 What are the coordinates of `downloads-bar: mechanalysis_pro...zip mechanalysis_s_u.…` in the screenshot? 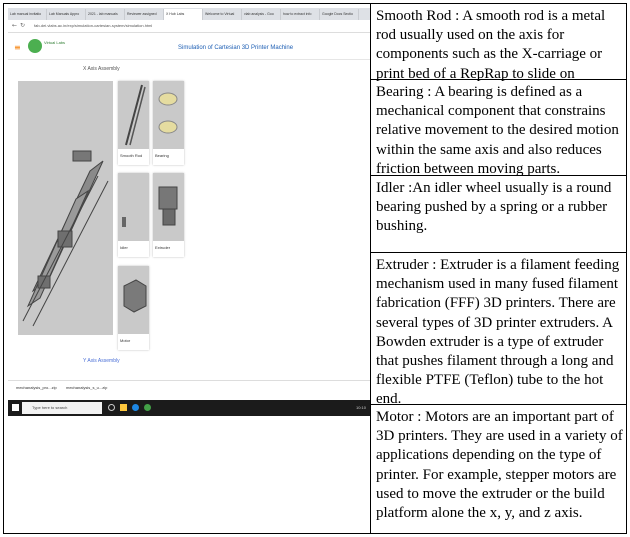 It's located at (189, 387).